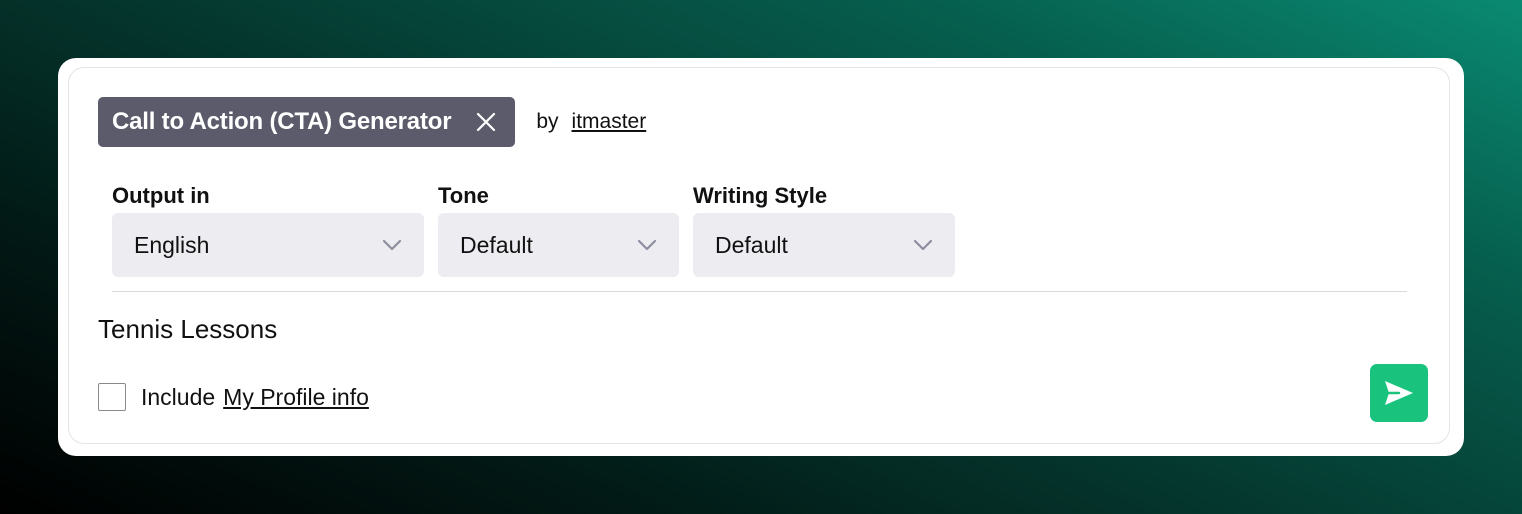 This screenshot has height=514, width=1522. What do you see at coordinates (178, 396) in the screenshot?
I see `include-label: Include` at bounding box center [178, 396].